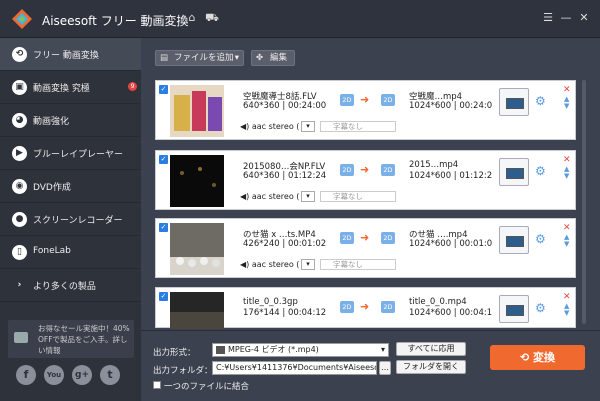  What do you see at coordinates (19, 120) in the screenshot?
I see `palette-icon: ◕` at bounding box center [19, 120].